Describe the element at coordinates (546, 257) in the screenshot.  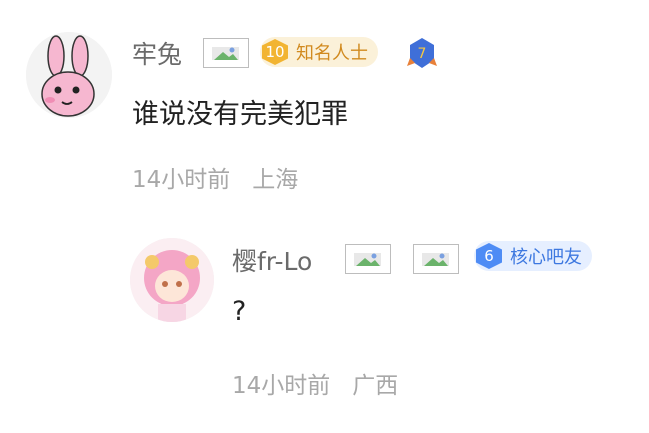
I see `level-title: 核心吧友` at that location.